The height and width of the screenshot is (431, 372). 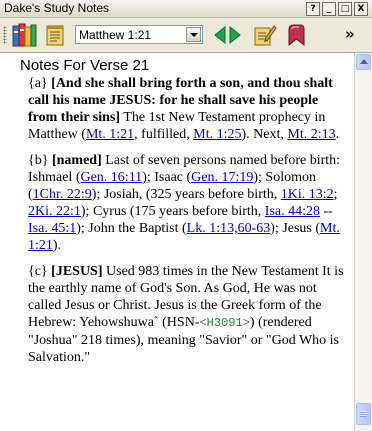 I want to click on scripture-link: Mt. 2:13, so click(x=311, y=134).